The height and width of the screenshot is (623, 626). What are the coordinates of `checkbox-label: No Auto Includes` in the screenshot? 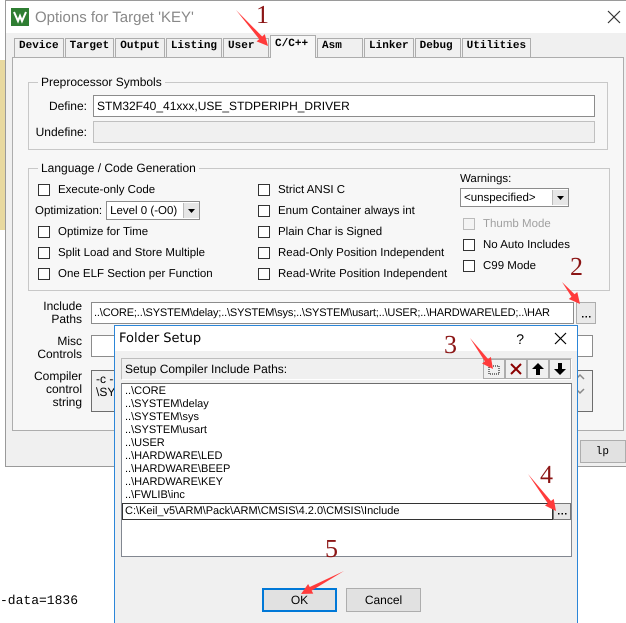 It's located at (526, 244).